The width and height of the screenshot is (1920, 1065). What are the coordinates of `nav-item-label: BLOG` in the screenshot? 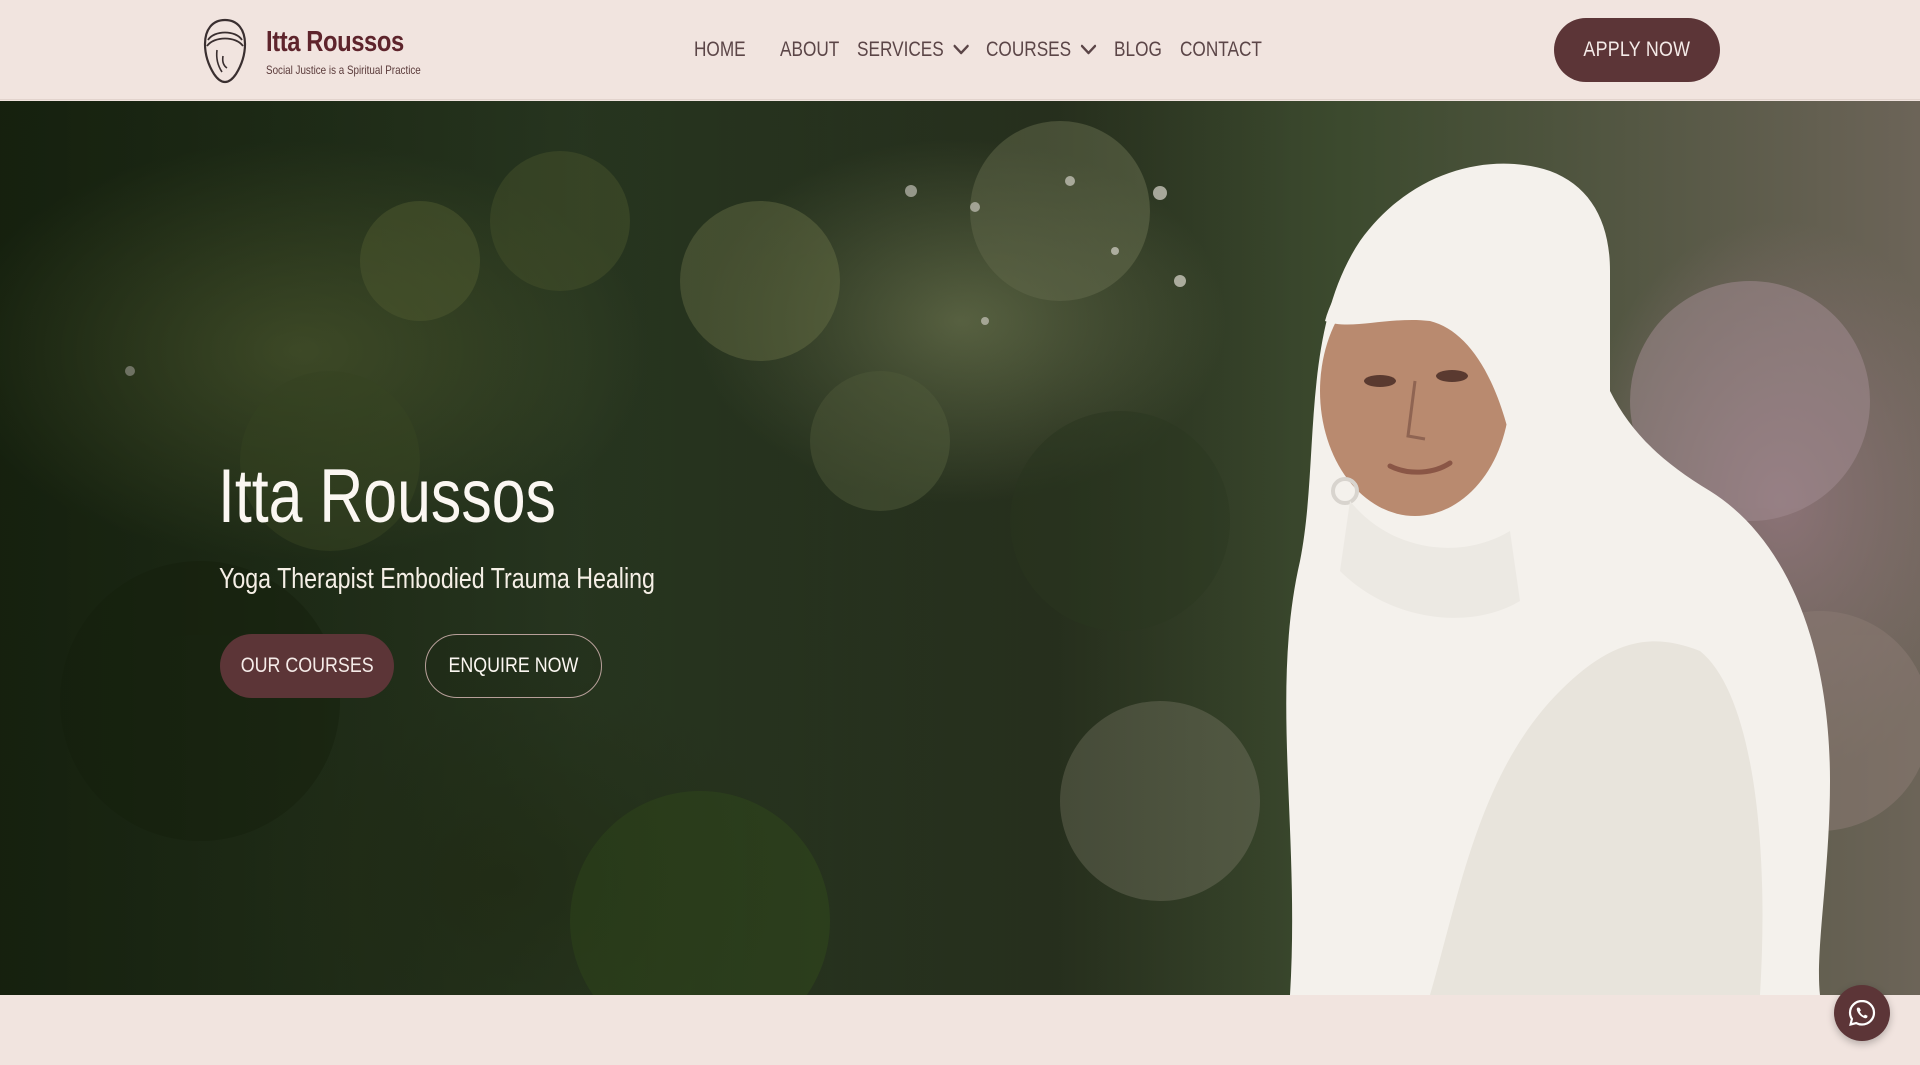 It's located at (1138, 49).